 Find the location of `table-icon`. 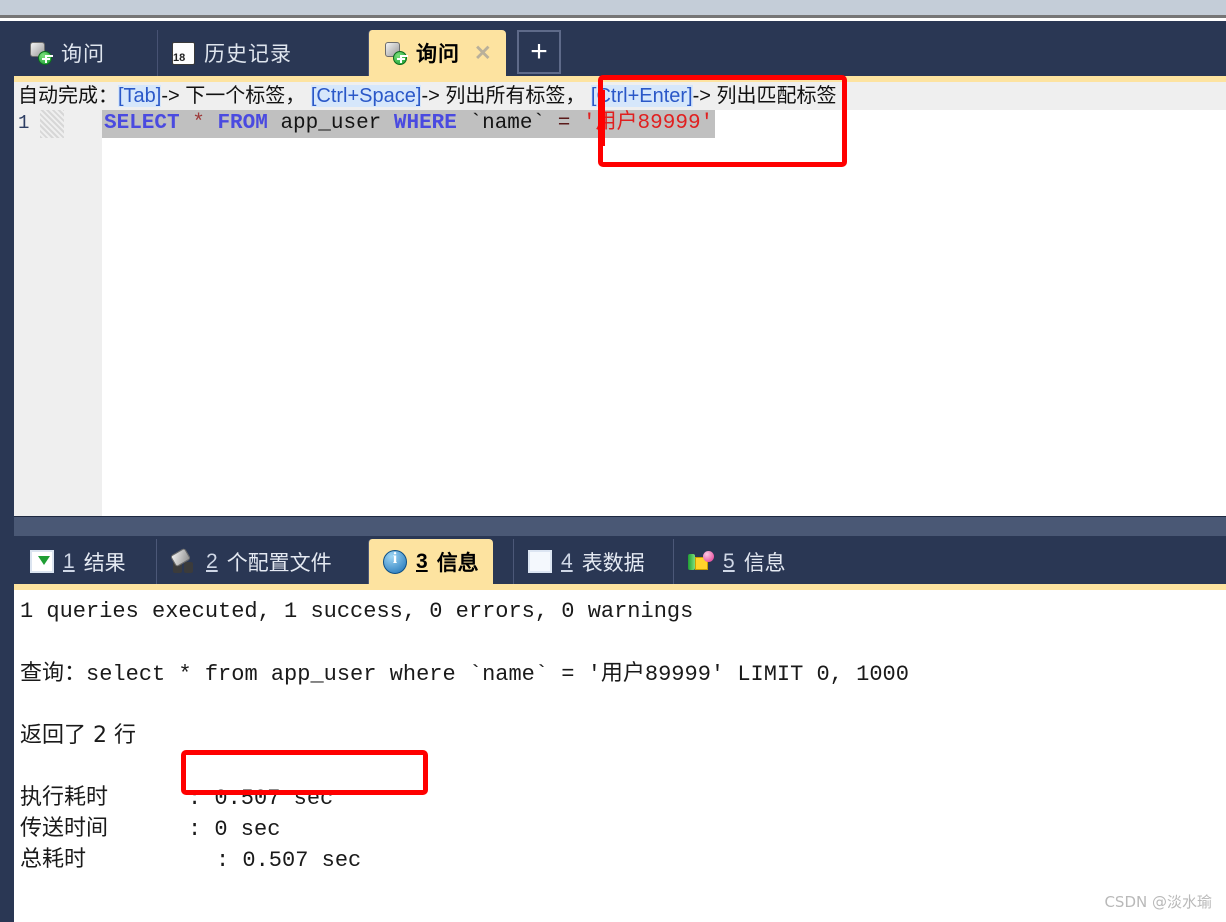

table-icon is located at coordinates (540, 561).